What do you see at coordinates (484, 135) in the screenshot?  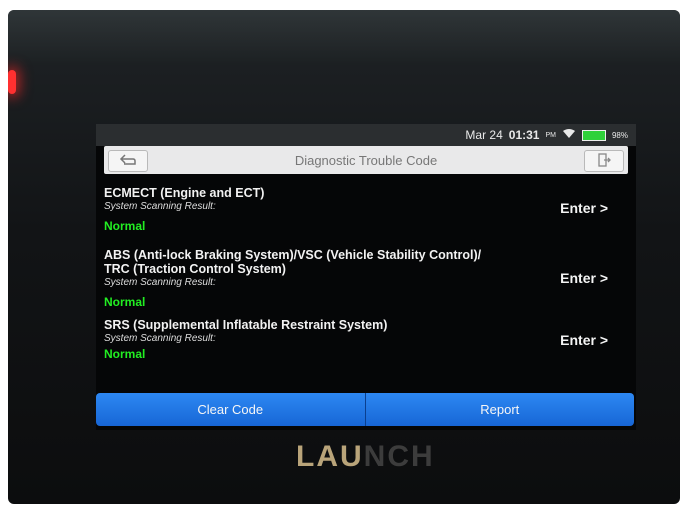 I see `status-date: Mar 24` at bounding box center [484, 135].